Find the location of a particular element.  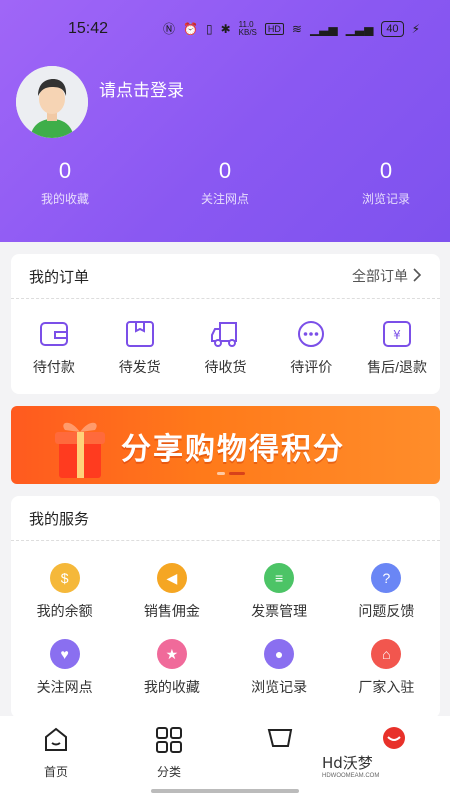

alarm-icon: ⏰ is located at coordinates (190, 28).